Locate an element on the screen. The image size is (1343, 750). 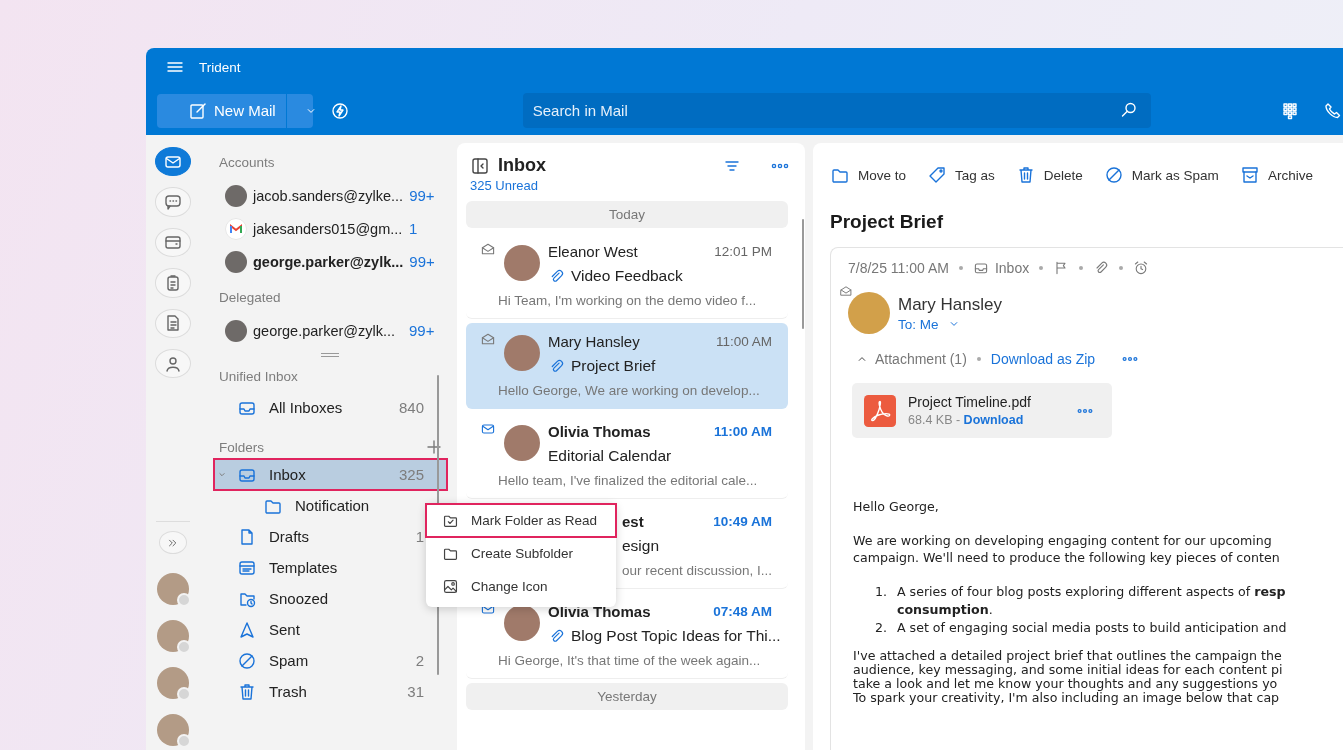
archive-button: Archive is located at coordinates (1276, 175).